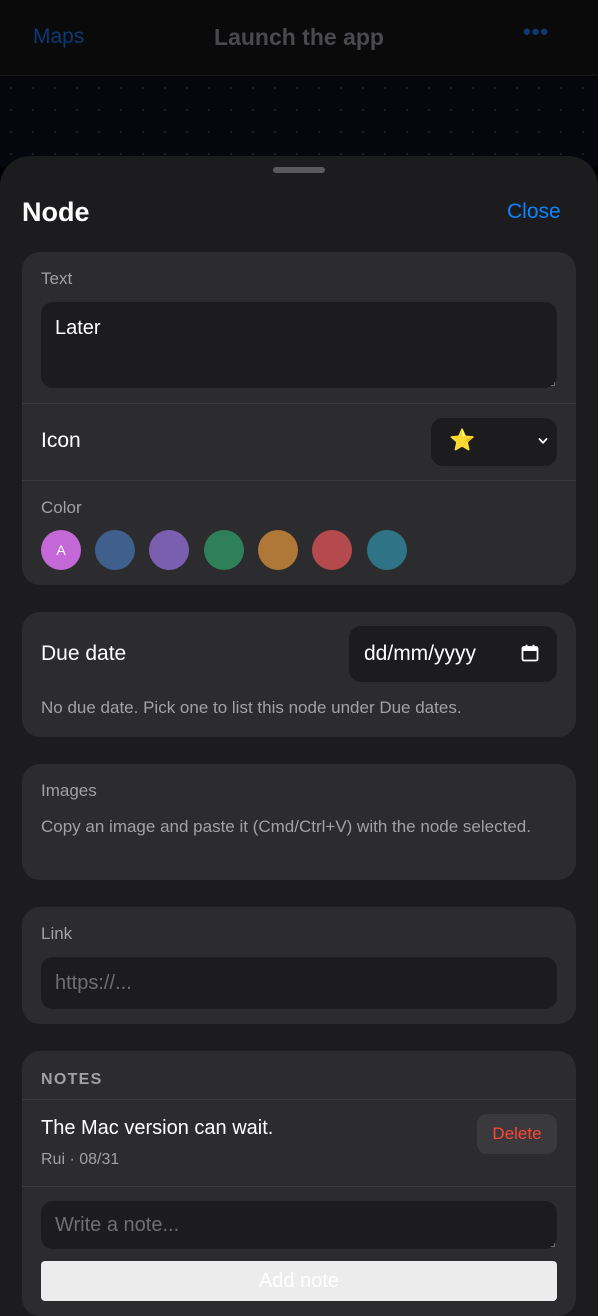 This screenshot has width=598, height=1316. I want to click on color-label: Color, so click(61, 507).